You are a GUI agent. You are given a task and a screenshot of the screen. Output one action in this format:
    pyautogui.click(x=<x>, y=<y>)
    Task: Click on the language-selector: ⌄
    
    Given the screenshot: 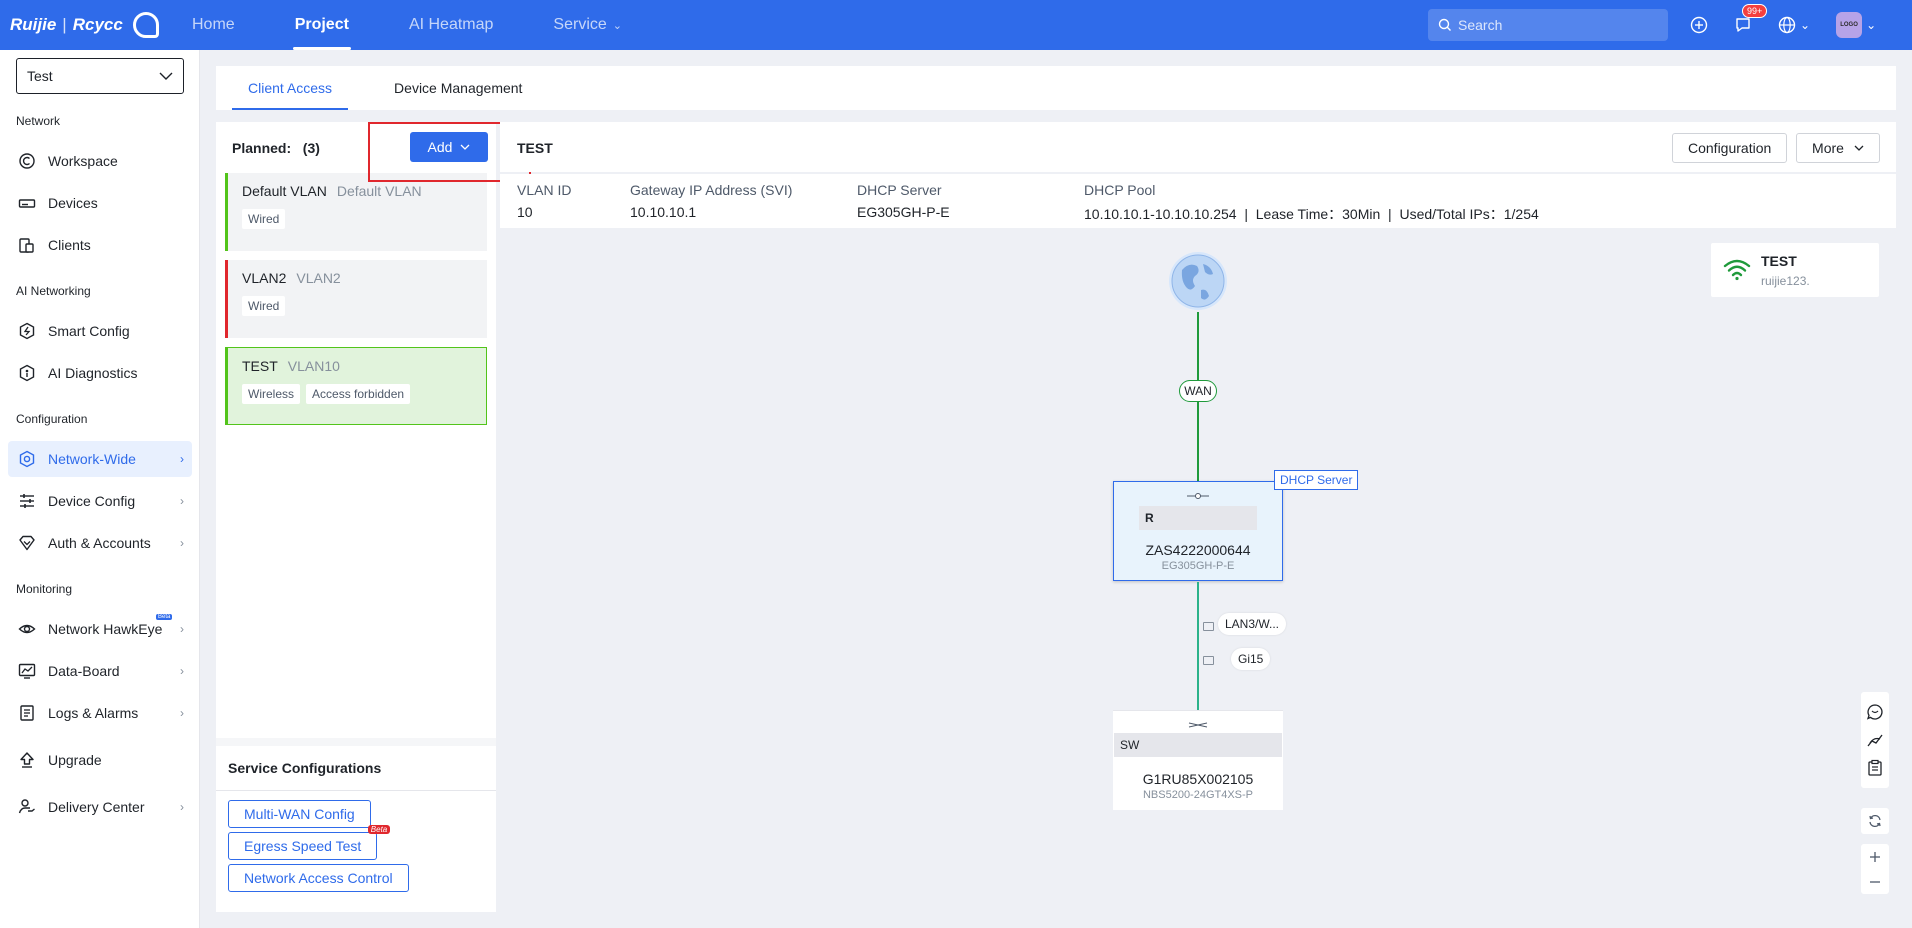 What is the action you would take?
    pyautogui.click(x=1794, y=25)
    